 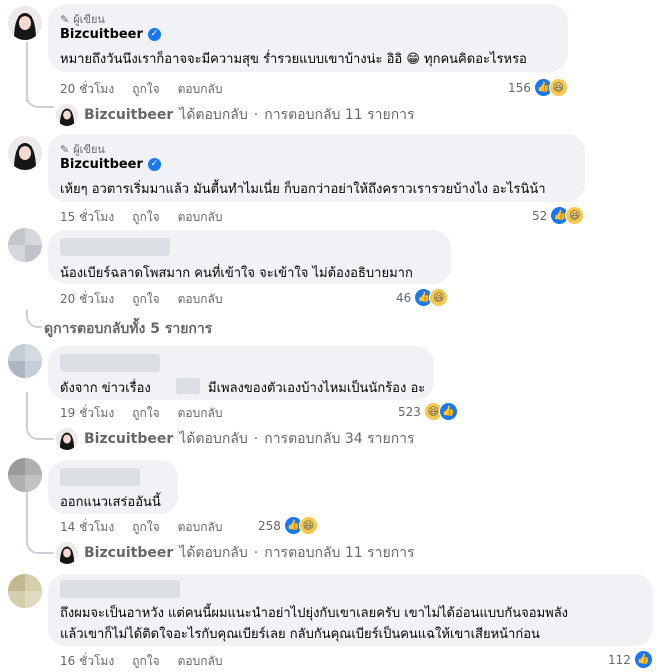 I want to click on reaction-count: 52, so click(x=540, y=215).